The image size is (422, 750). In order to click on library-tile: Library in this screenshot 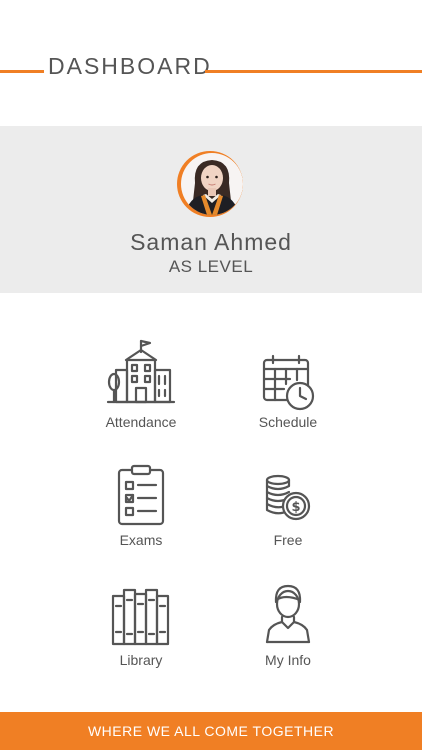, I will do `click(141, 635)`.